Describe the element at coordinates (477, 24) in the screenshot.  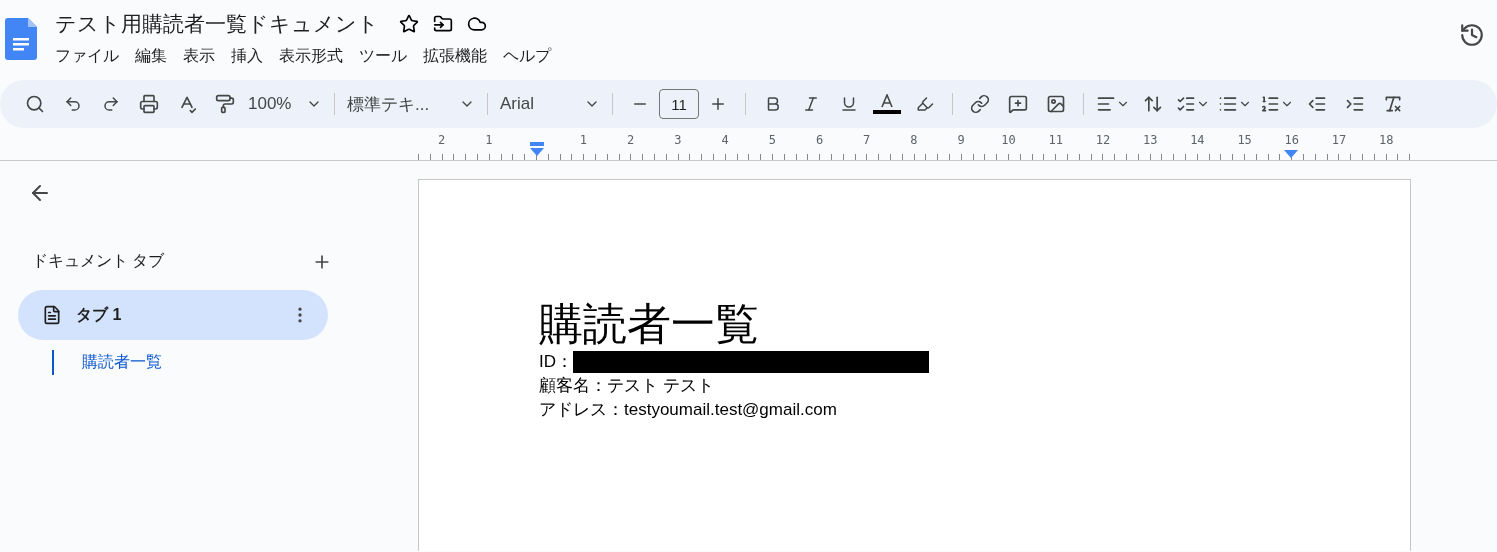
I see `cloud-icon` at that location.